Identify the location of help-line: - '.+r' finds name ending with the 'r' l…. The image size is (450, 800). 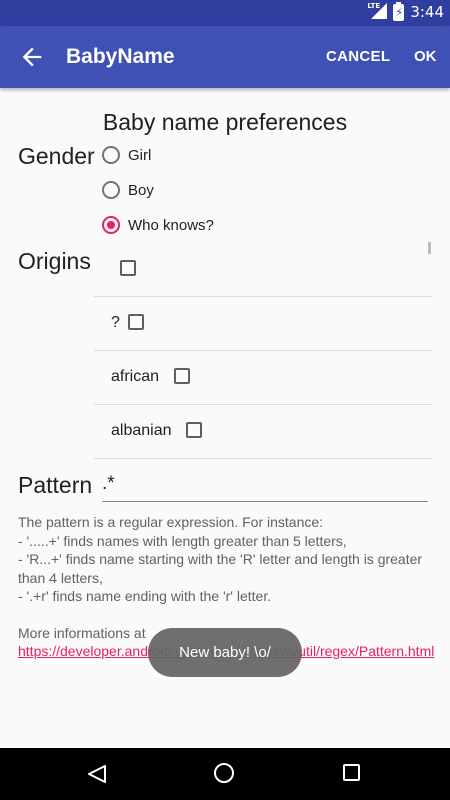
(145, 596).